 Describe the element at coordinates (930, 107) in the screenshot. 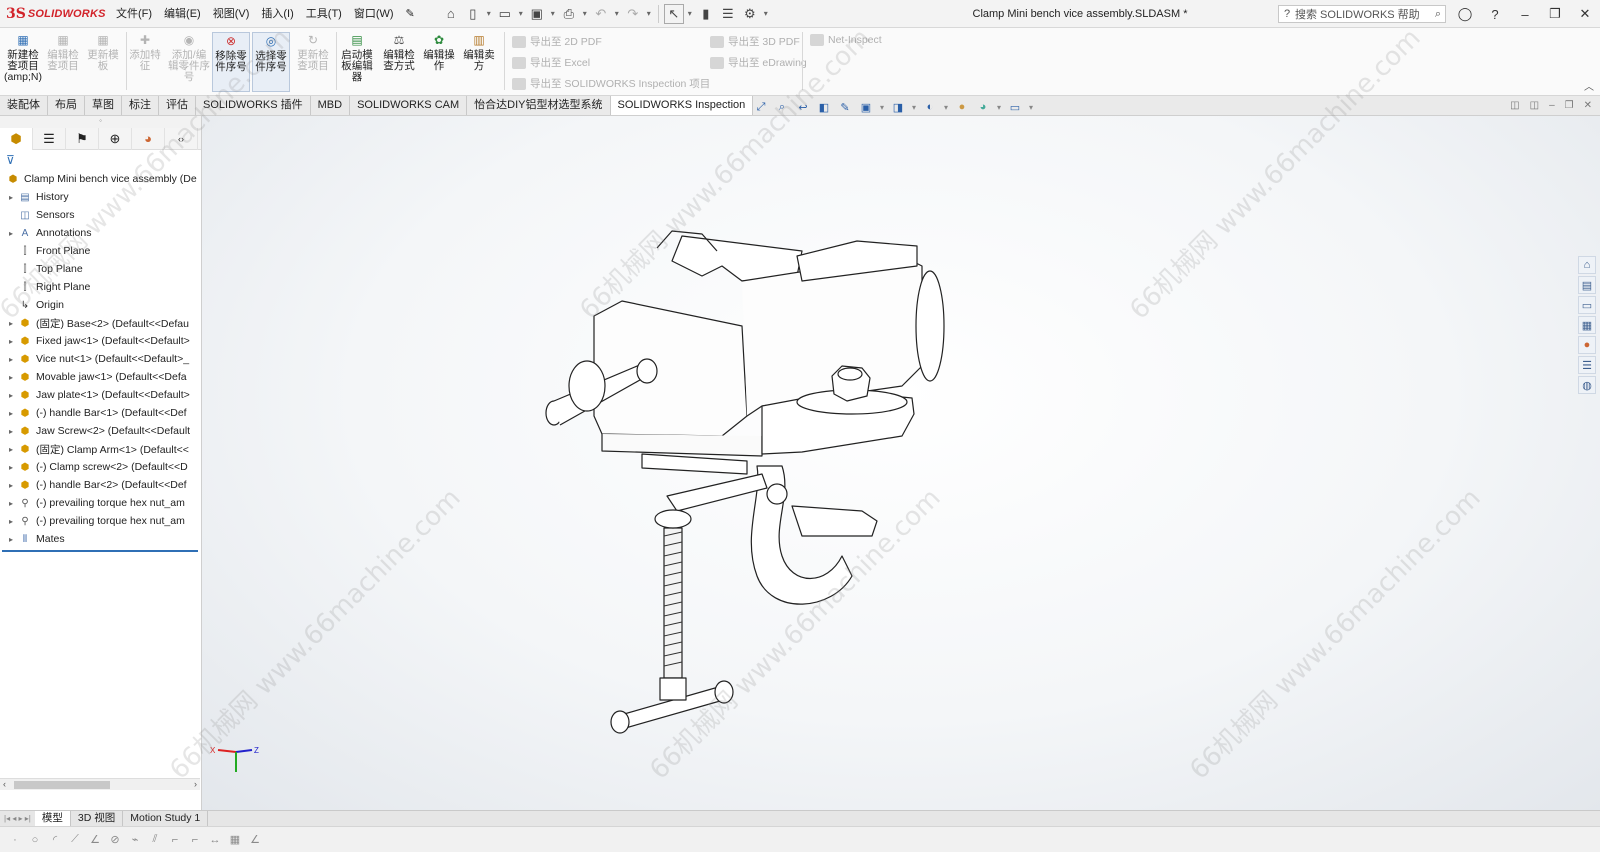

I see `hide-show-items-icon: ◐` at that location.